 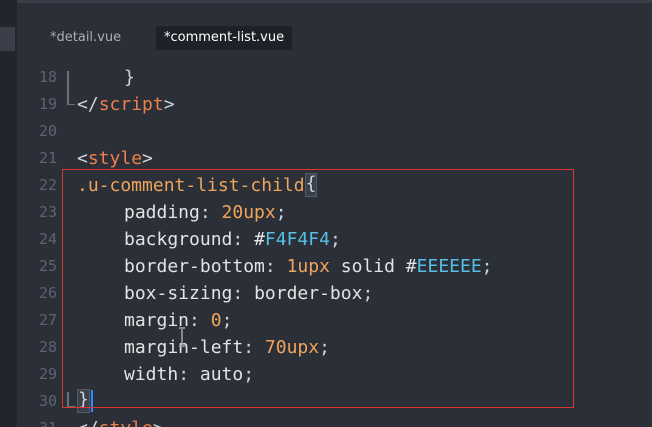 What do you see at coordinates (106, 77) in the screenshot?
I see `code-line: }` at bounding box center [106, 77].